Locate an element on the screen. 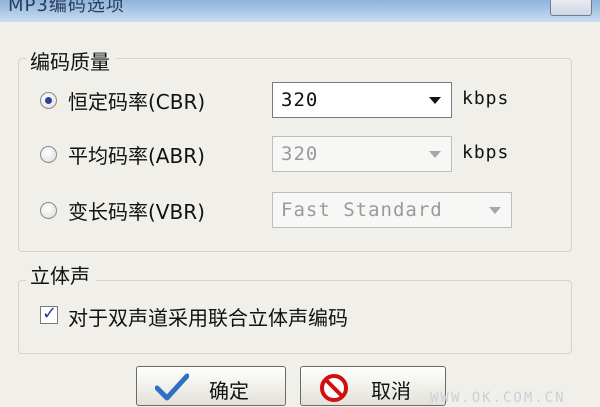  abr-bitrate-value: 320 is located at coordinates (300, 154).